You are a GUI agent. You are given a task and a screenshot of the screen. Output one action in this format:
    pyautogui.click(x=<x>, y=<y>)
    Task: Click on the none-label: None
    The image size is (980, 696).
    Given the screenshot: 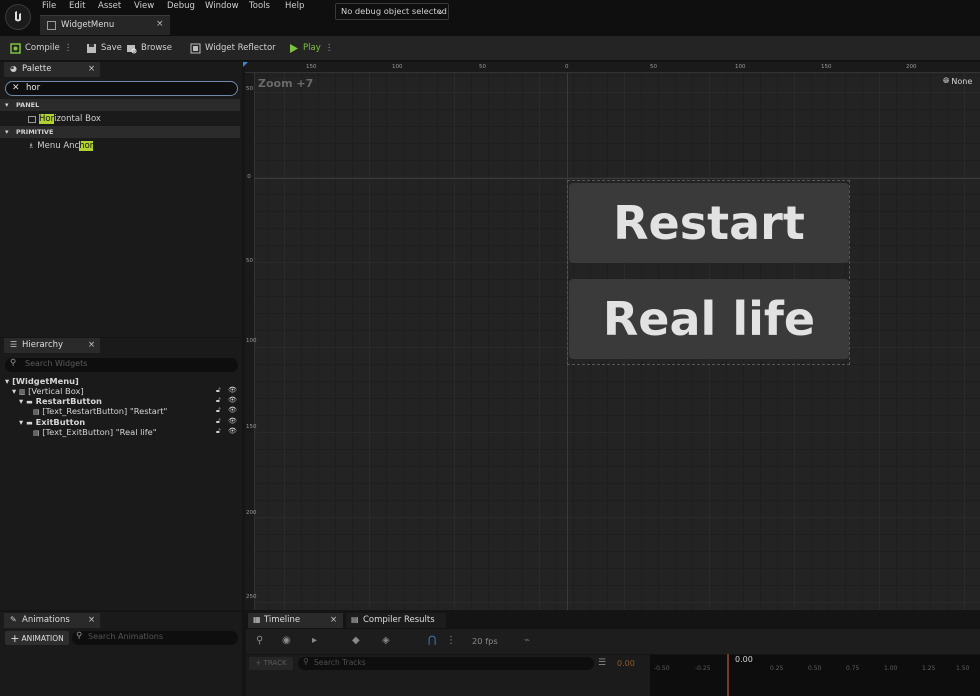 What is the action you would take?
    pyautogui.click(x=962, y=81)
    